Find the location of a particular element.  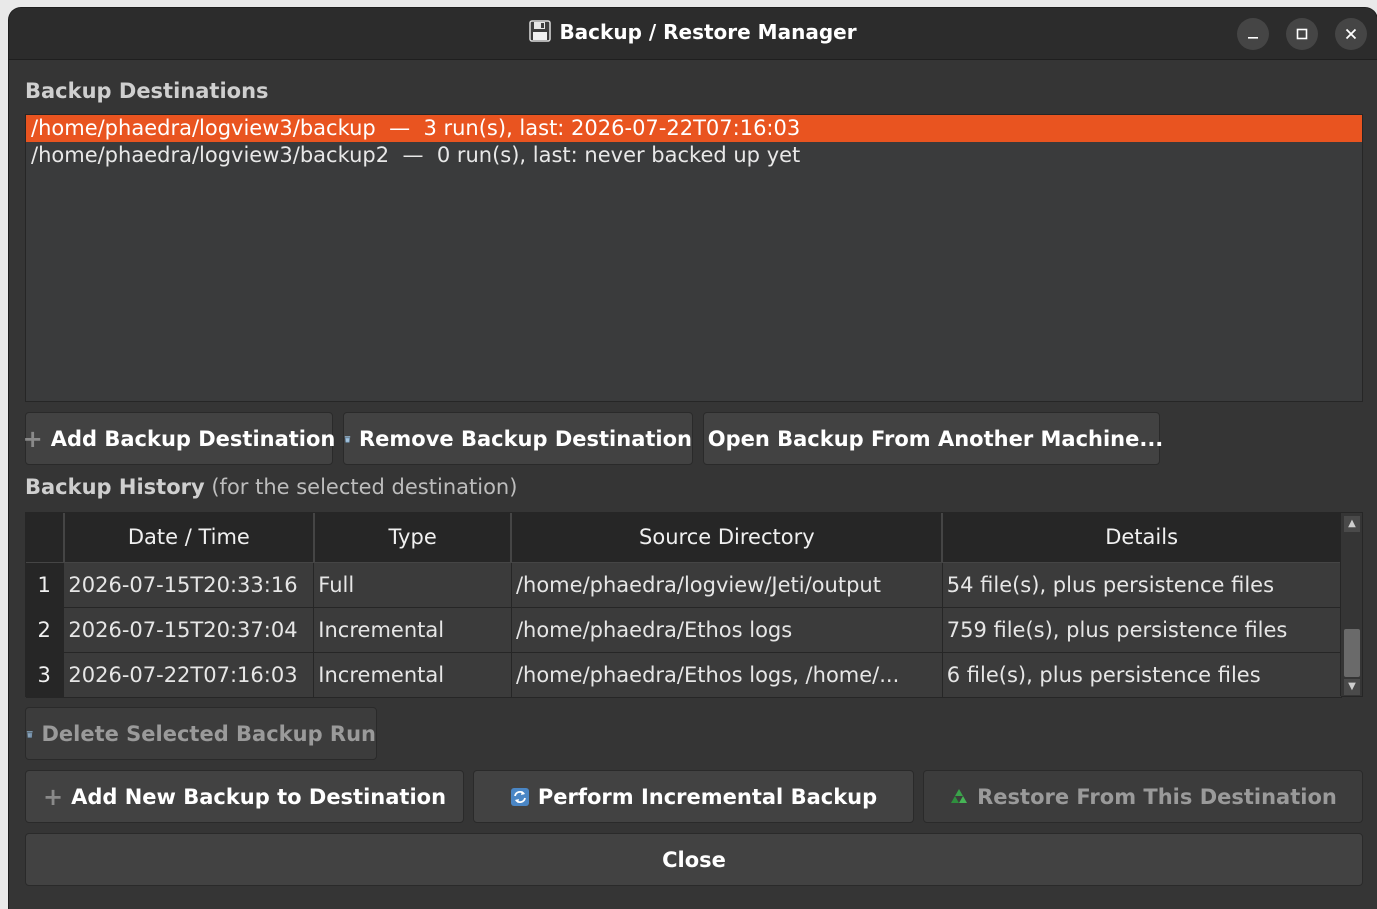

close-icon is located at coordinates (1351, 34).